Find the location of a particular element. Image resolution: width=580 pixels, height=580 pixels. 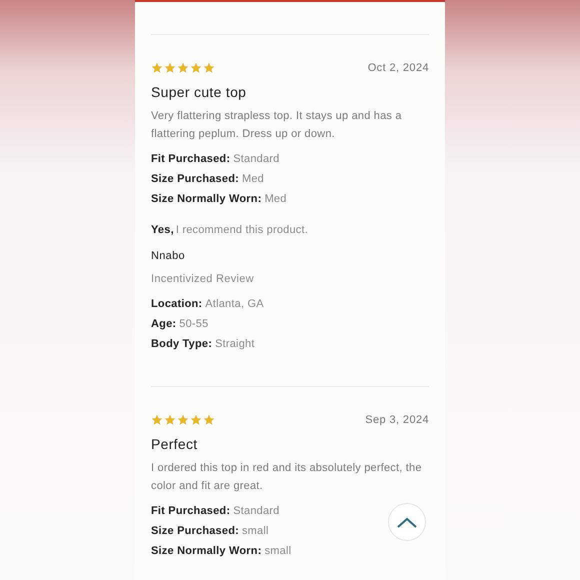

recommend-answer: Yes, is located at coordinates (162, 230).